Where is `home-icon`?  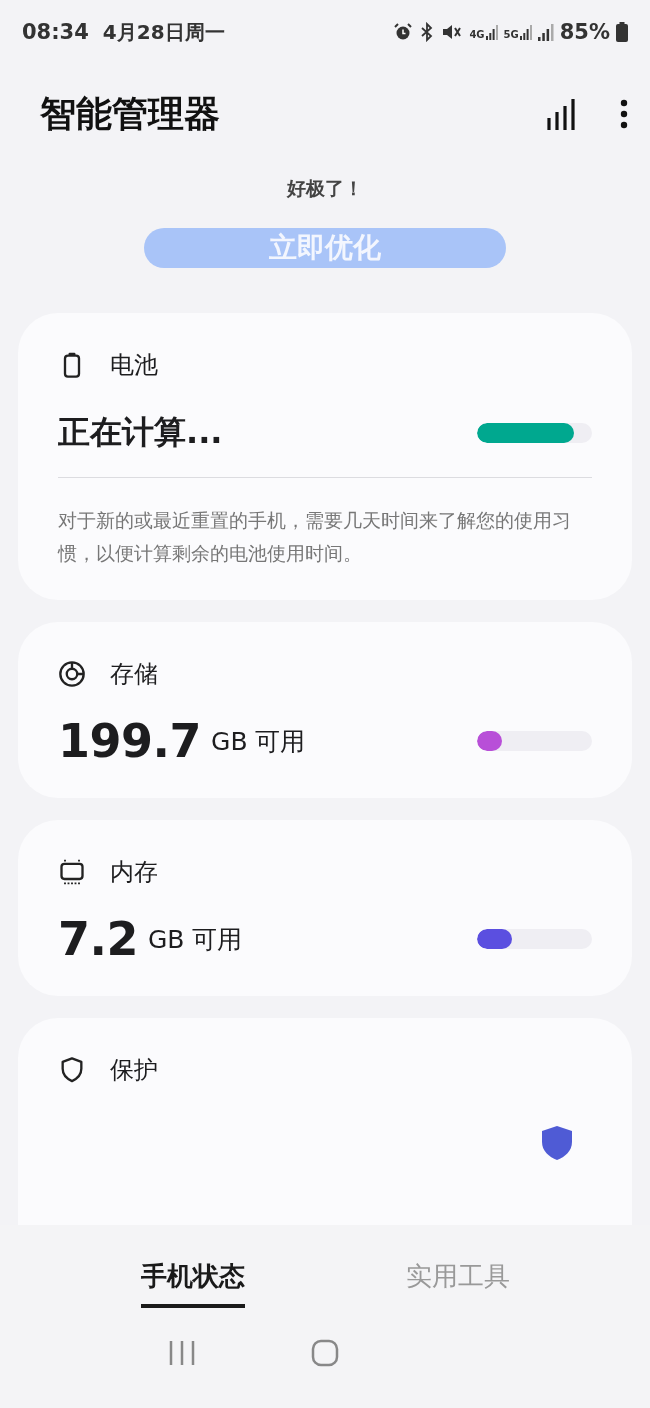
home-icon is located at coordinates (325, 1353).